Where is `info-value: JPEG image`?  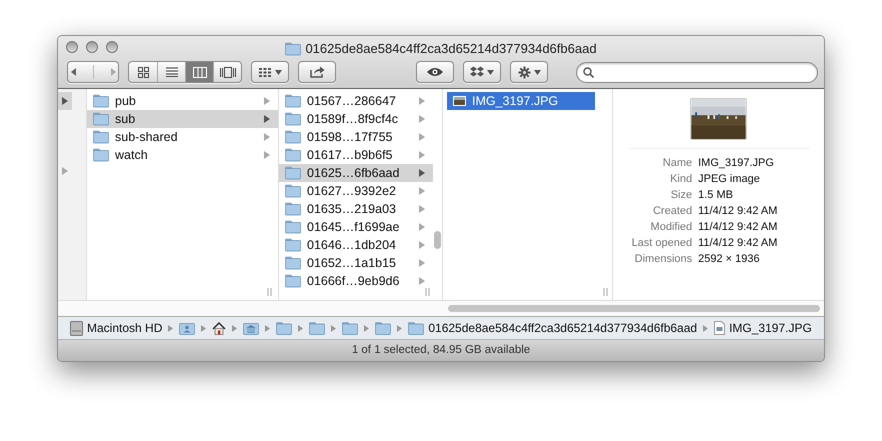 info-value: JPEG image is located at coordinates (729, 179).